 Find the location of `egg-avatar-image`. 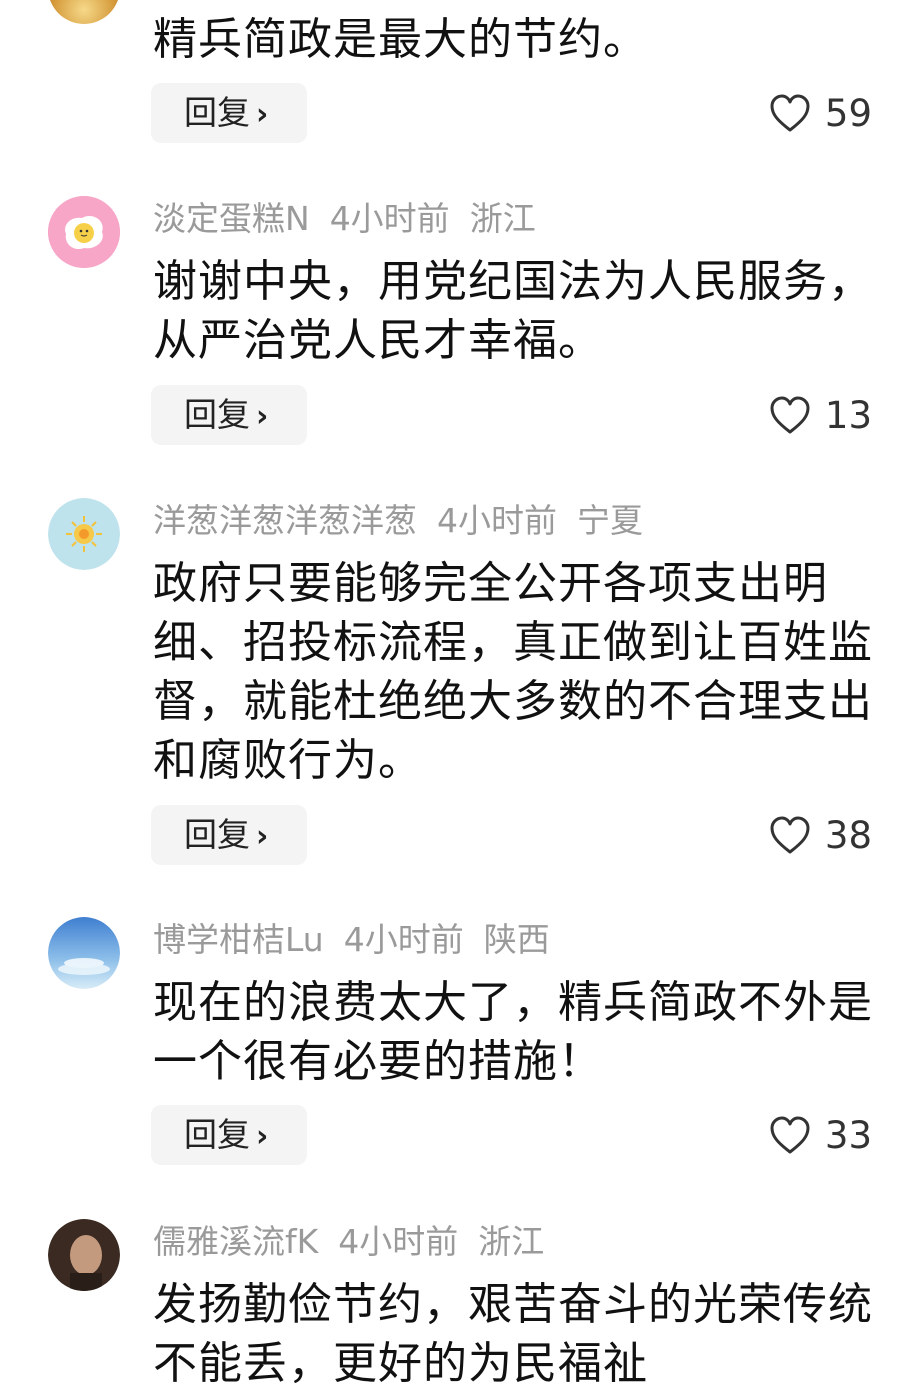

egg-avatar-image is located at coordinates (84, 232).